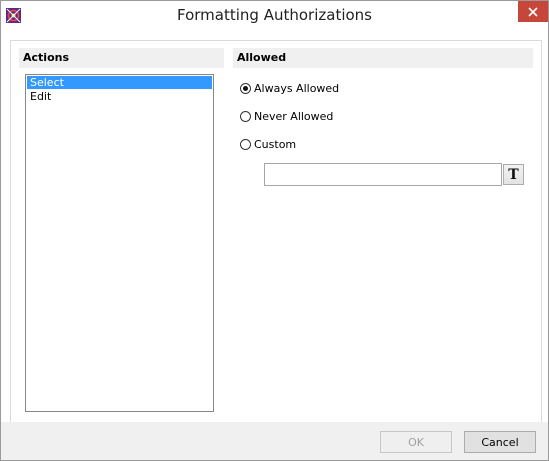  Describe the element at coordinates (245, 88) in the screenshot. I see `radio-button-checked` at that location.